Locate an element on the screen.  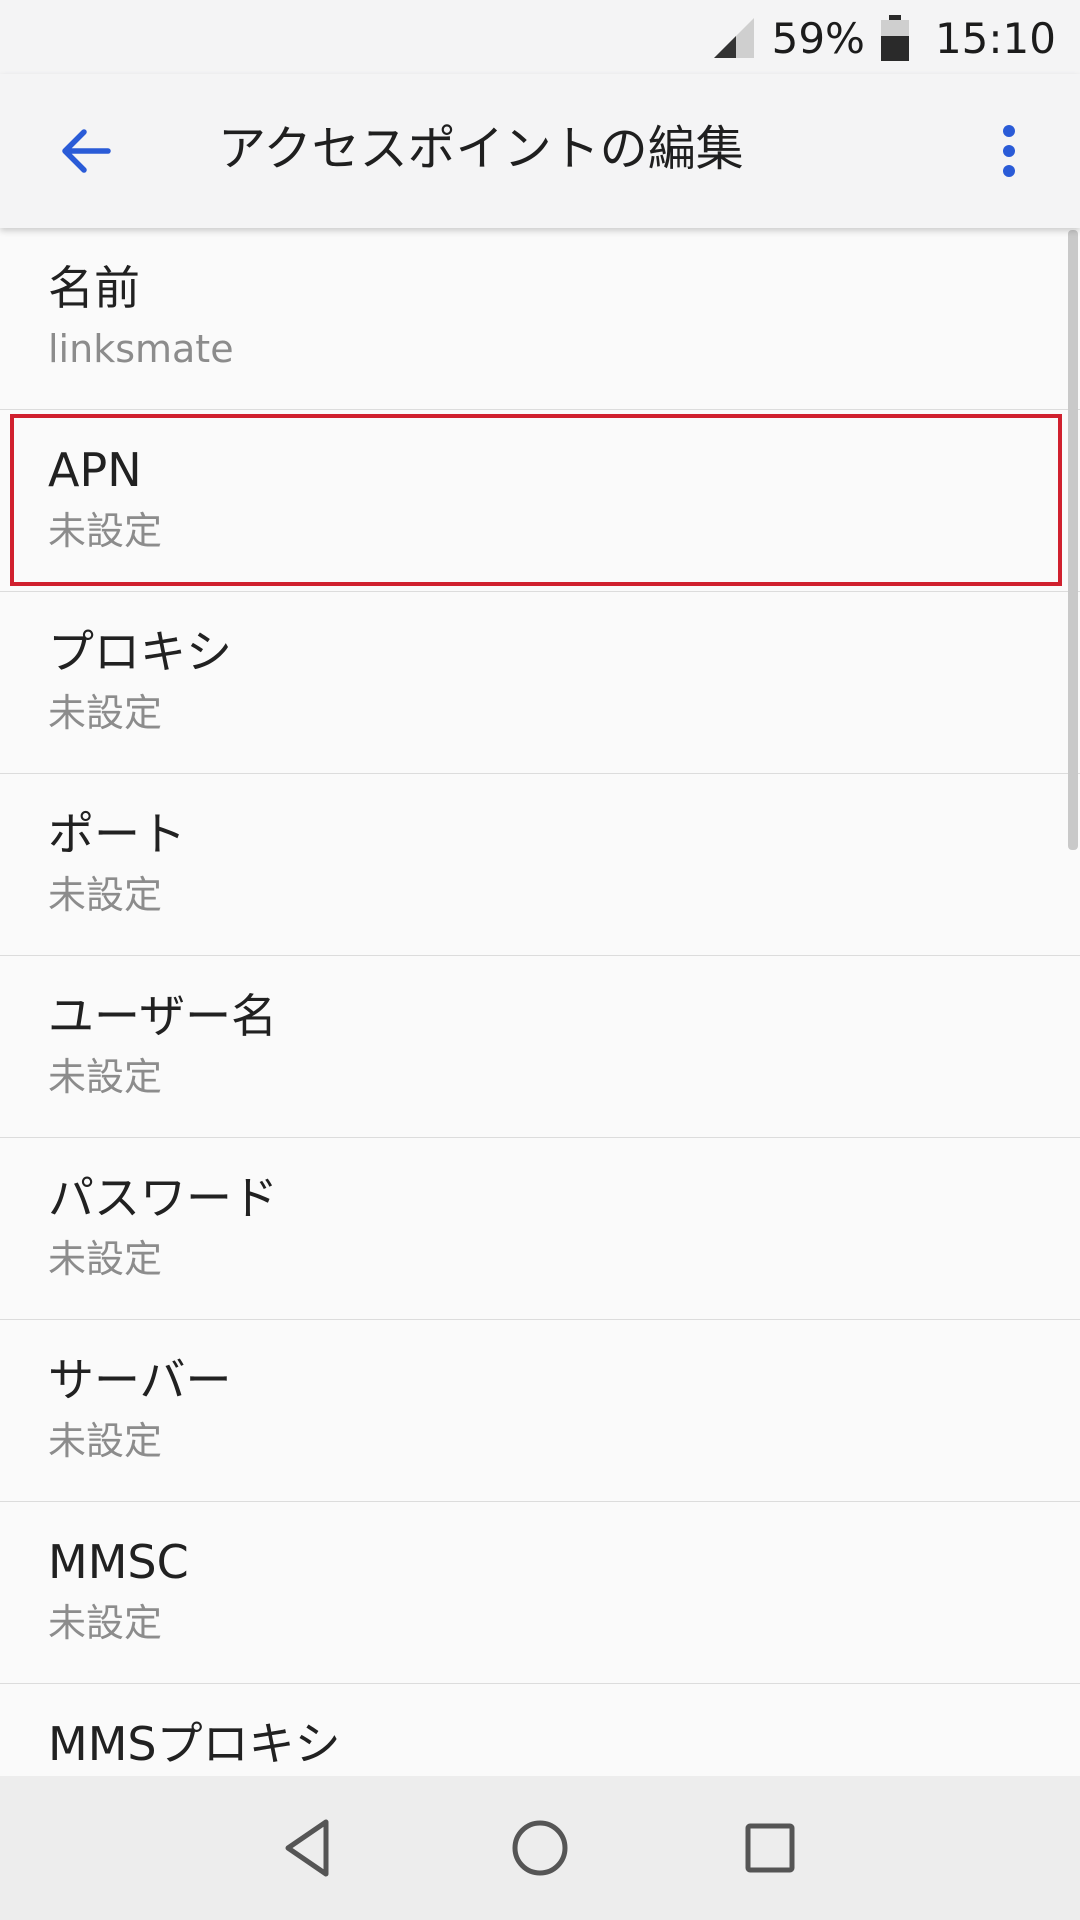
item-title: APN is located at coordinates (95, 470).